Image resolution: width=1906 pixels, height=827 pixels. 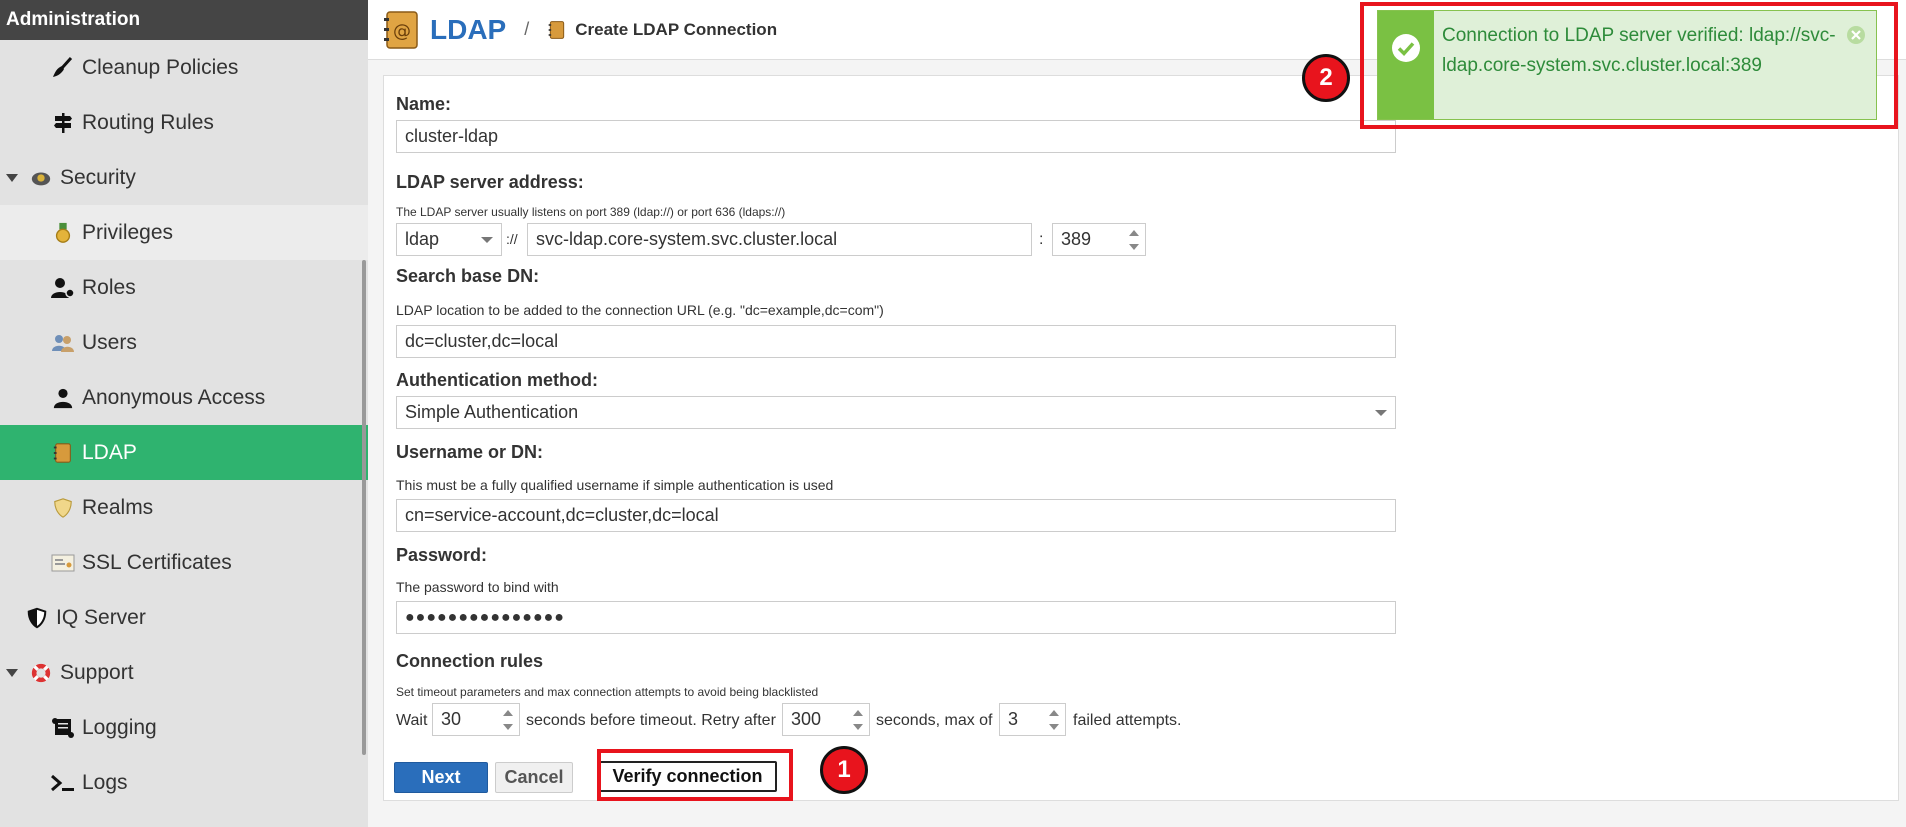 What do you see at coordinates (157, 562) in the screenshot?
I see `sidebar-item-label: SSL Certificates` at bounding box center [157, 562].